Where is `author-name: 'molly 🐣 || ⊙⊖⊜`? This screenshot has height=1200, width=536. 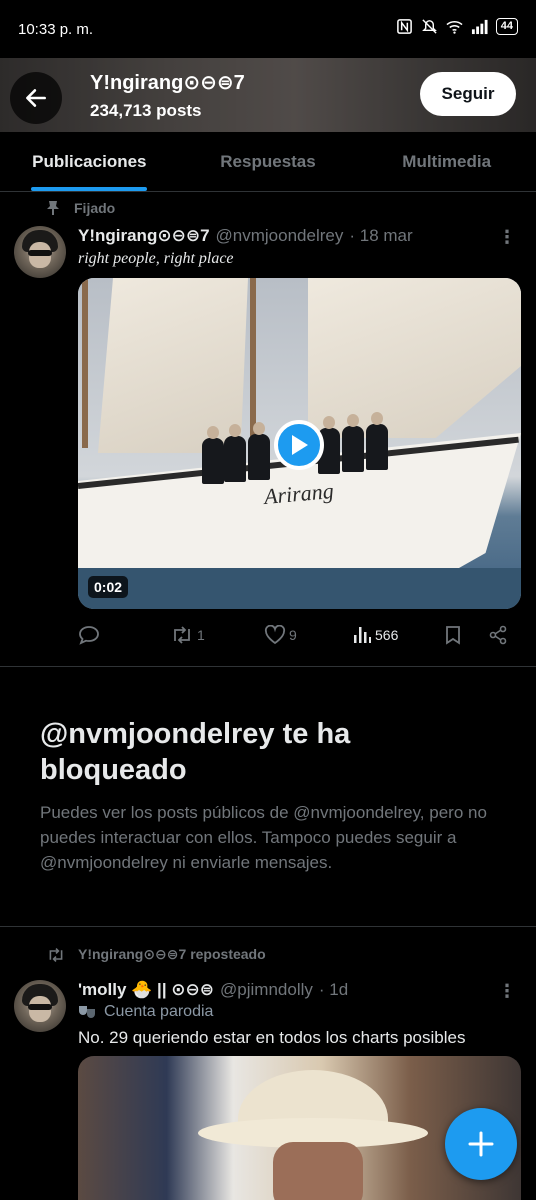
author-name: 'molly 🐣 || ⊙⊖⊜ is located at coordinates (146, 990).